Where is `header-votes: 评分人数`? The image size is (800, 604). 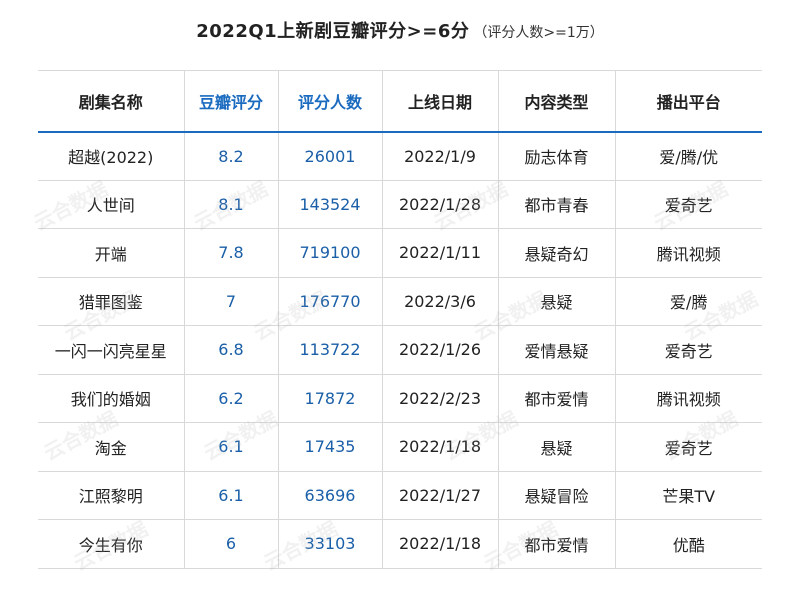 header-votes: 评分人数 is located at coordinates (330, 101).